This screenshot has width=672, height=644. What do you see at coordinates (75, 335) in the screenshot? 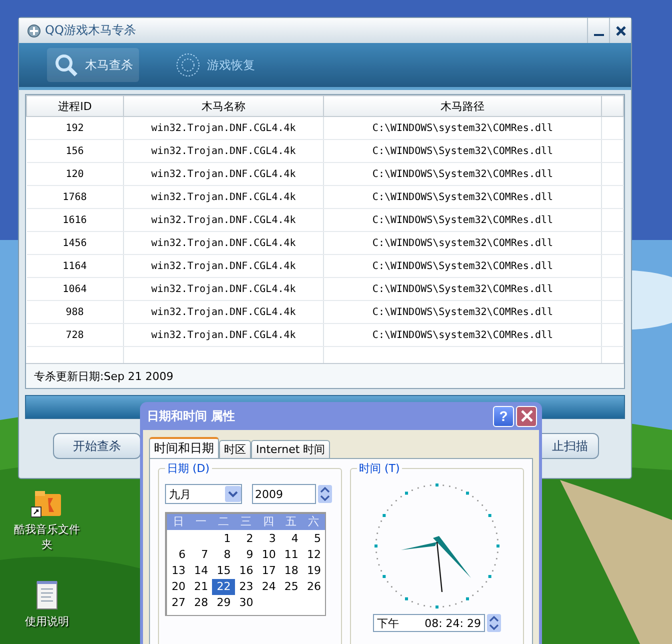
I see `table-cell: 728` at bounding box center [75, 335].